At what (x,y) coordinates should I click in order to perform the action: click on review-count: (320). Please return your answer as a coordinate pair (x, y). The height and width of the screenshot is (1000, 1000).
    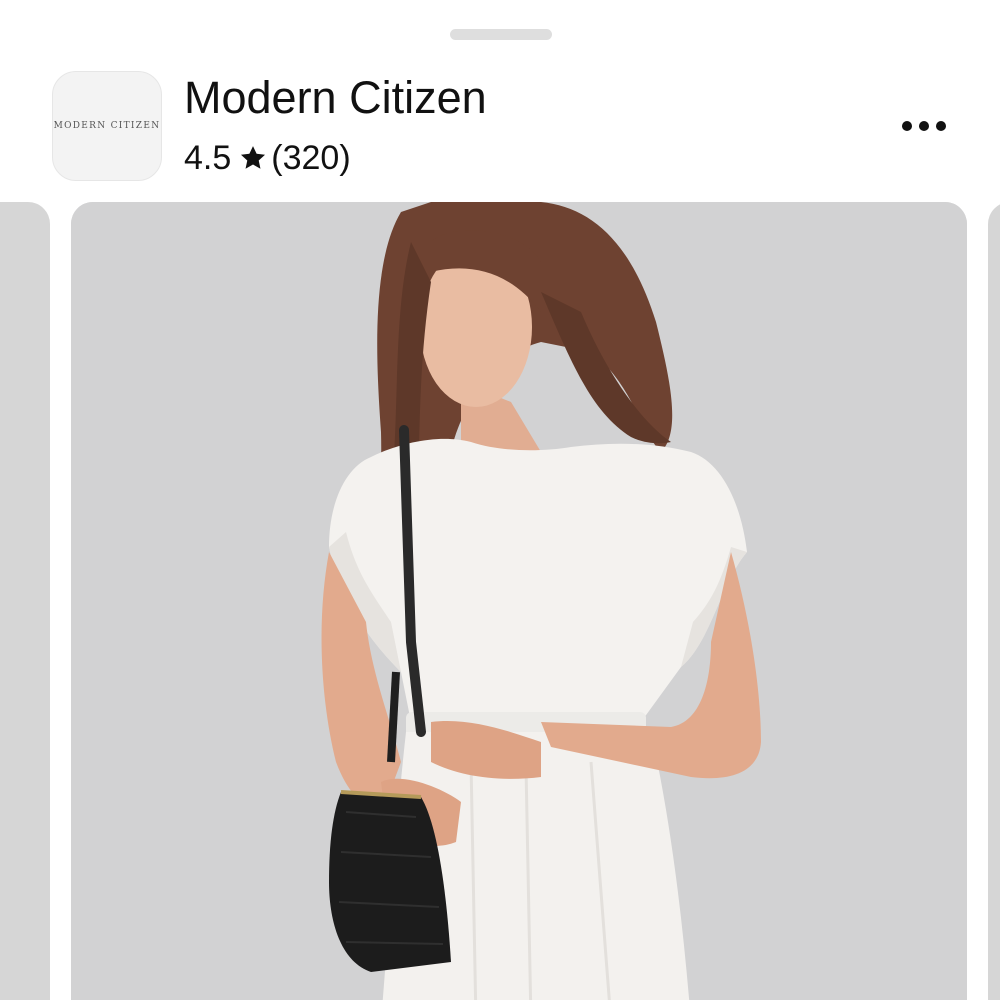
    Looking at the image, I should click on (311, 157).